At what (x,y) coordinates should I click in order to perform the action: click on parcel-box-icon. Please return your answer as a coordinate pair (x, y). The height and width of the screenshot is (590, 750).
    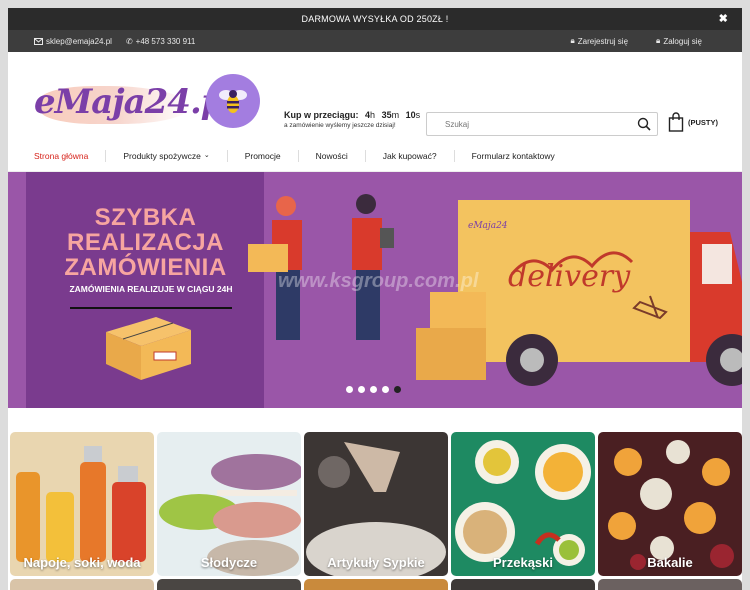
    Looking at the image, I should click on (148, 348).